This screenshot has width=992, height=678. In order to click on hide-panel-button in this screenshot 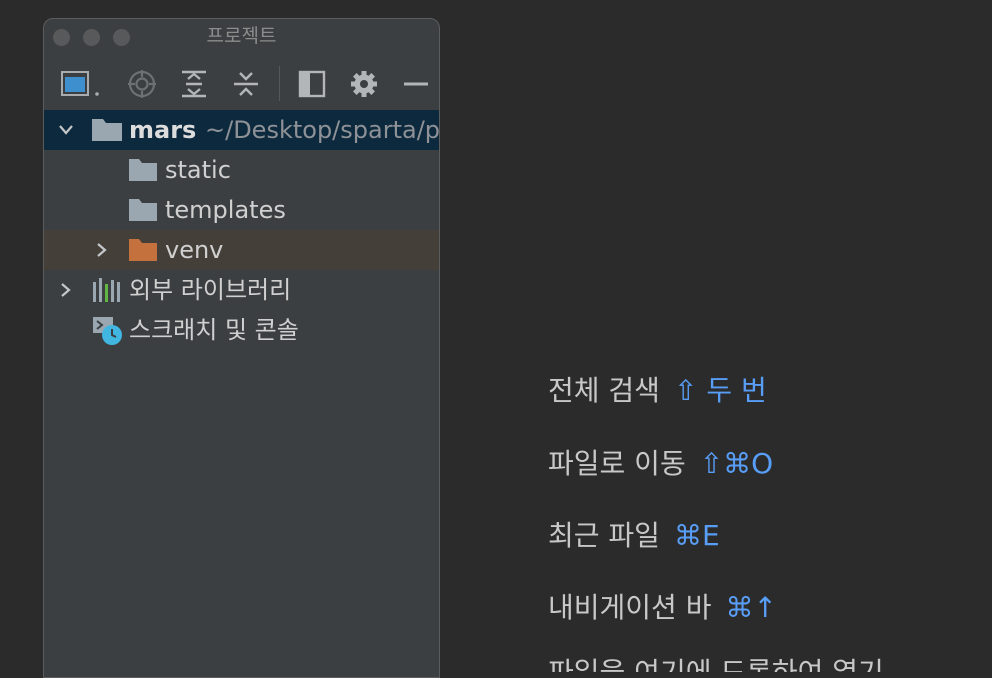, I will do `click(416, 84)`.